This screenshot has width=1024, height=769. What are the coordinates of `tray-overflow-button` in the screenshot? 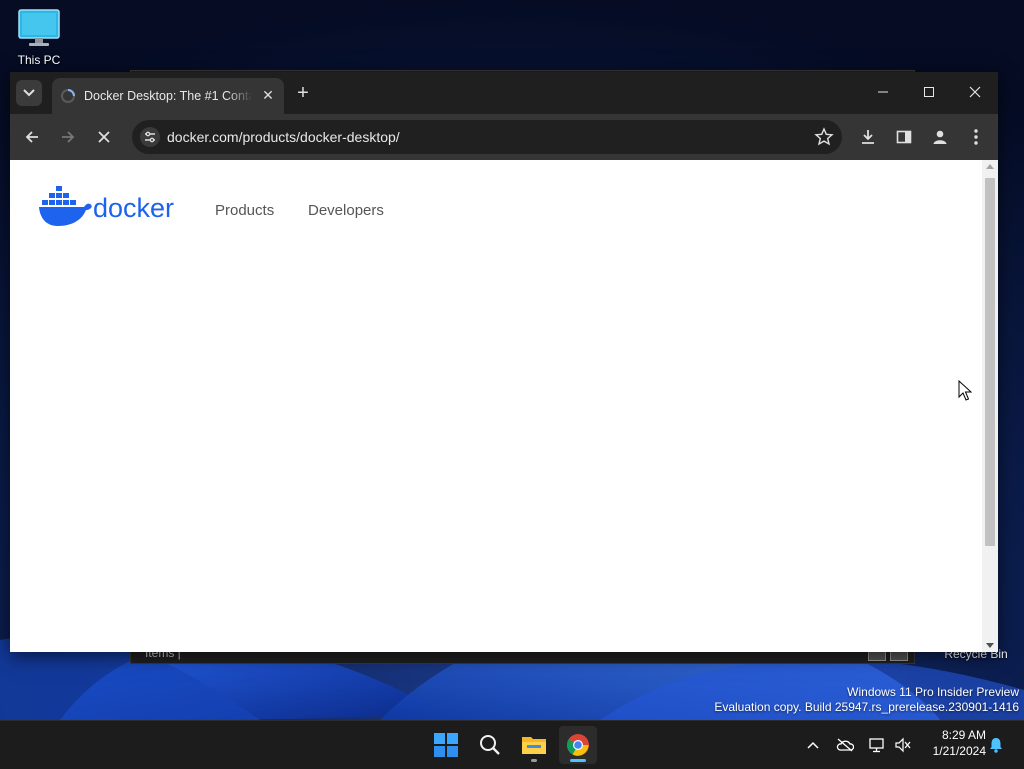 It's located at (813, 745).